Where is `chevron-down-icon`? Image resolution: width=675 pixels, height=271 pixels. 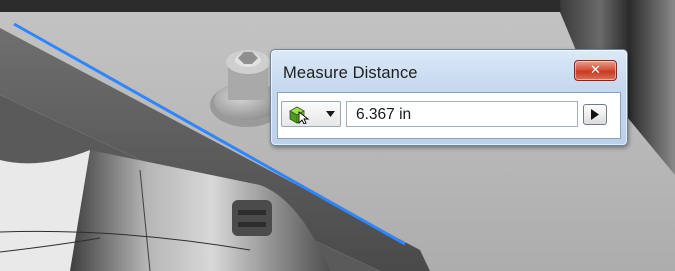
chevron-down-icon is located at coordinates (330, 114).